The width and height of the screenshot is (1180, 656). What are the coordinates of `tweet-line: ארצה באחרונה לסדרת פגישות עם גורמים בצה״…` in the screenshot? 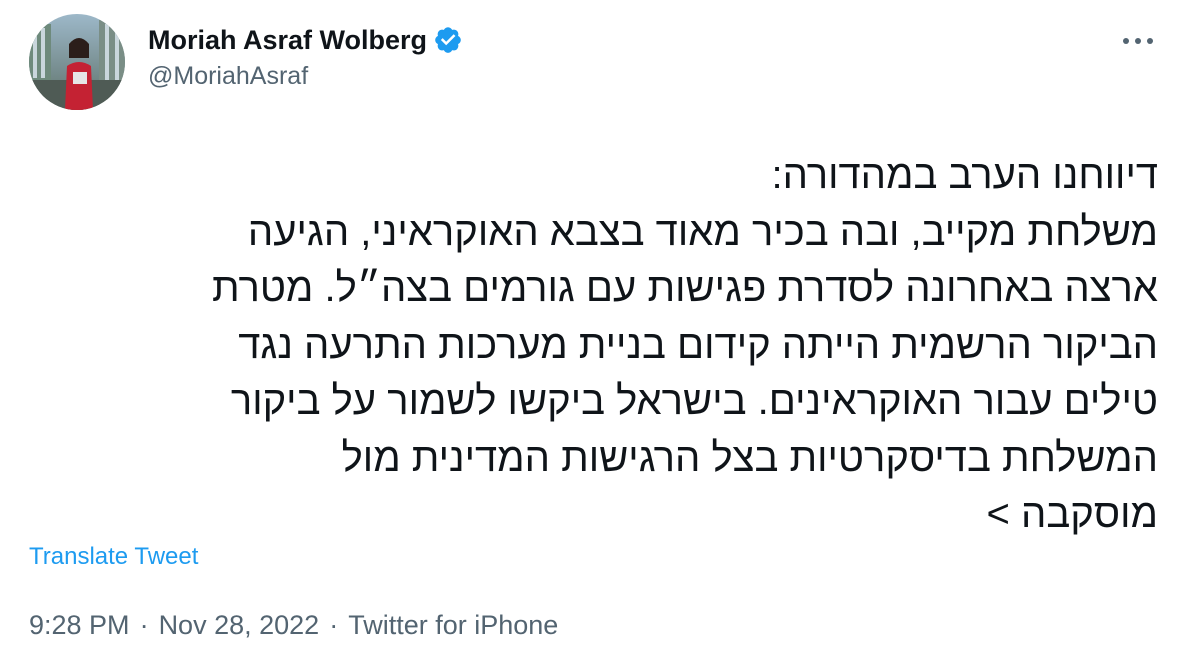 It's located at (685, 288).